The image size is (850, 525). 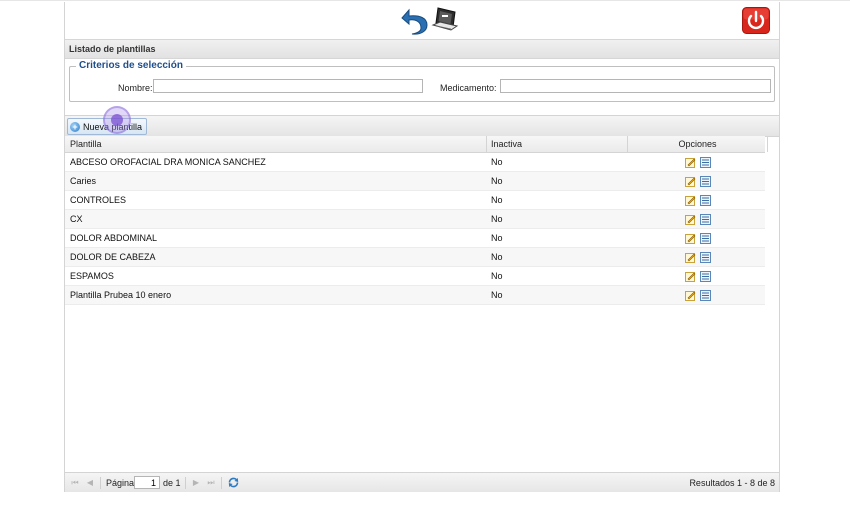 I want to click on first-page-icon: ⏮, so click(x=75, y=482).